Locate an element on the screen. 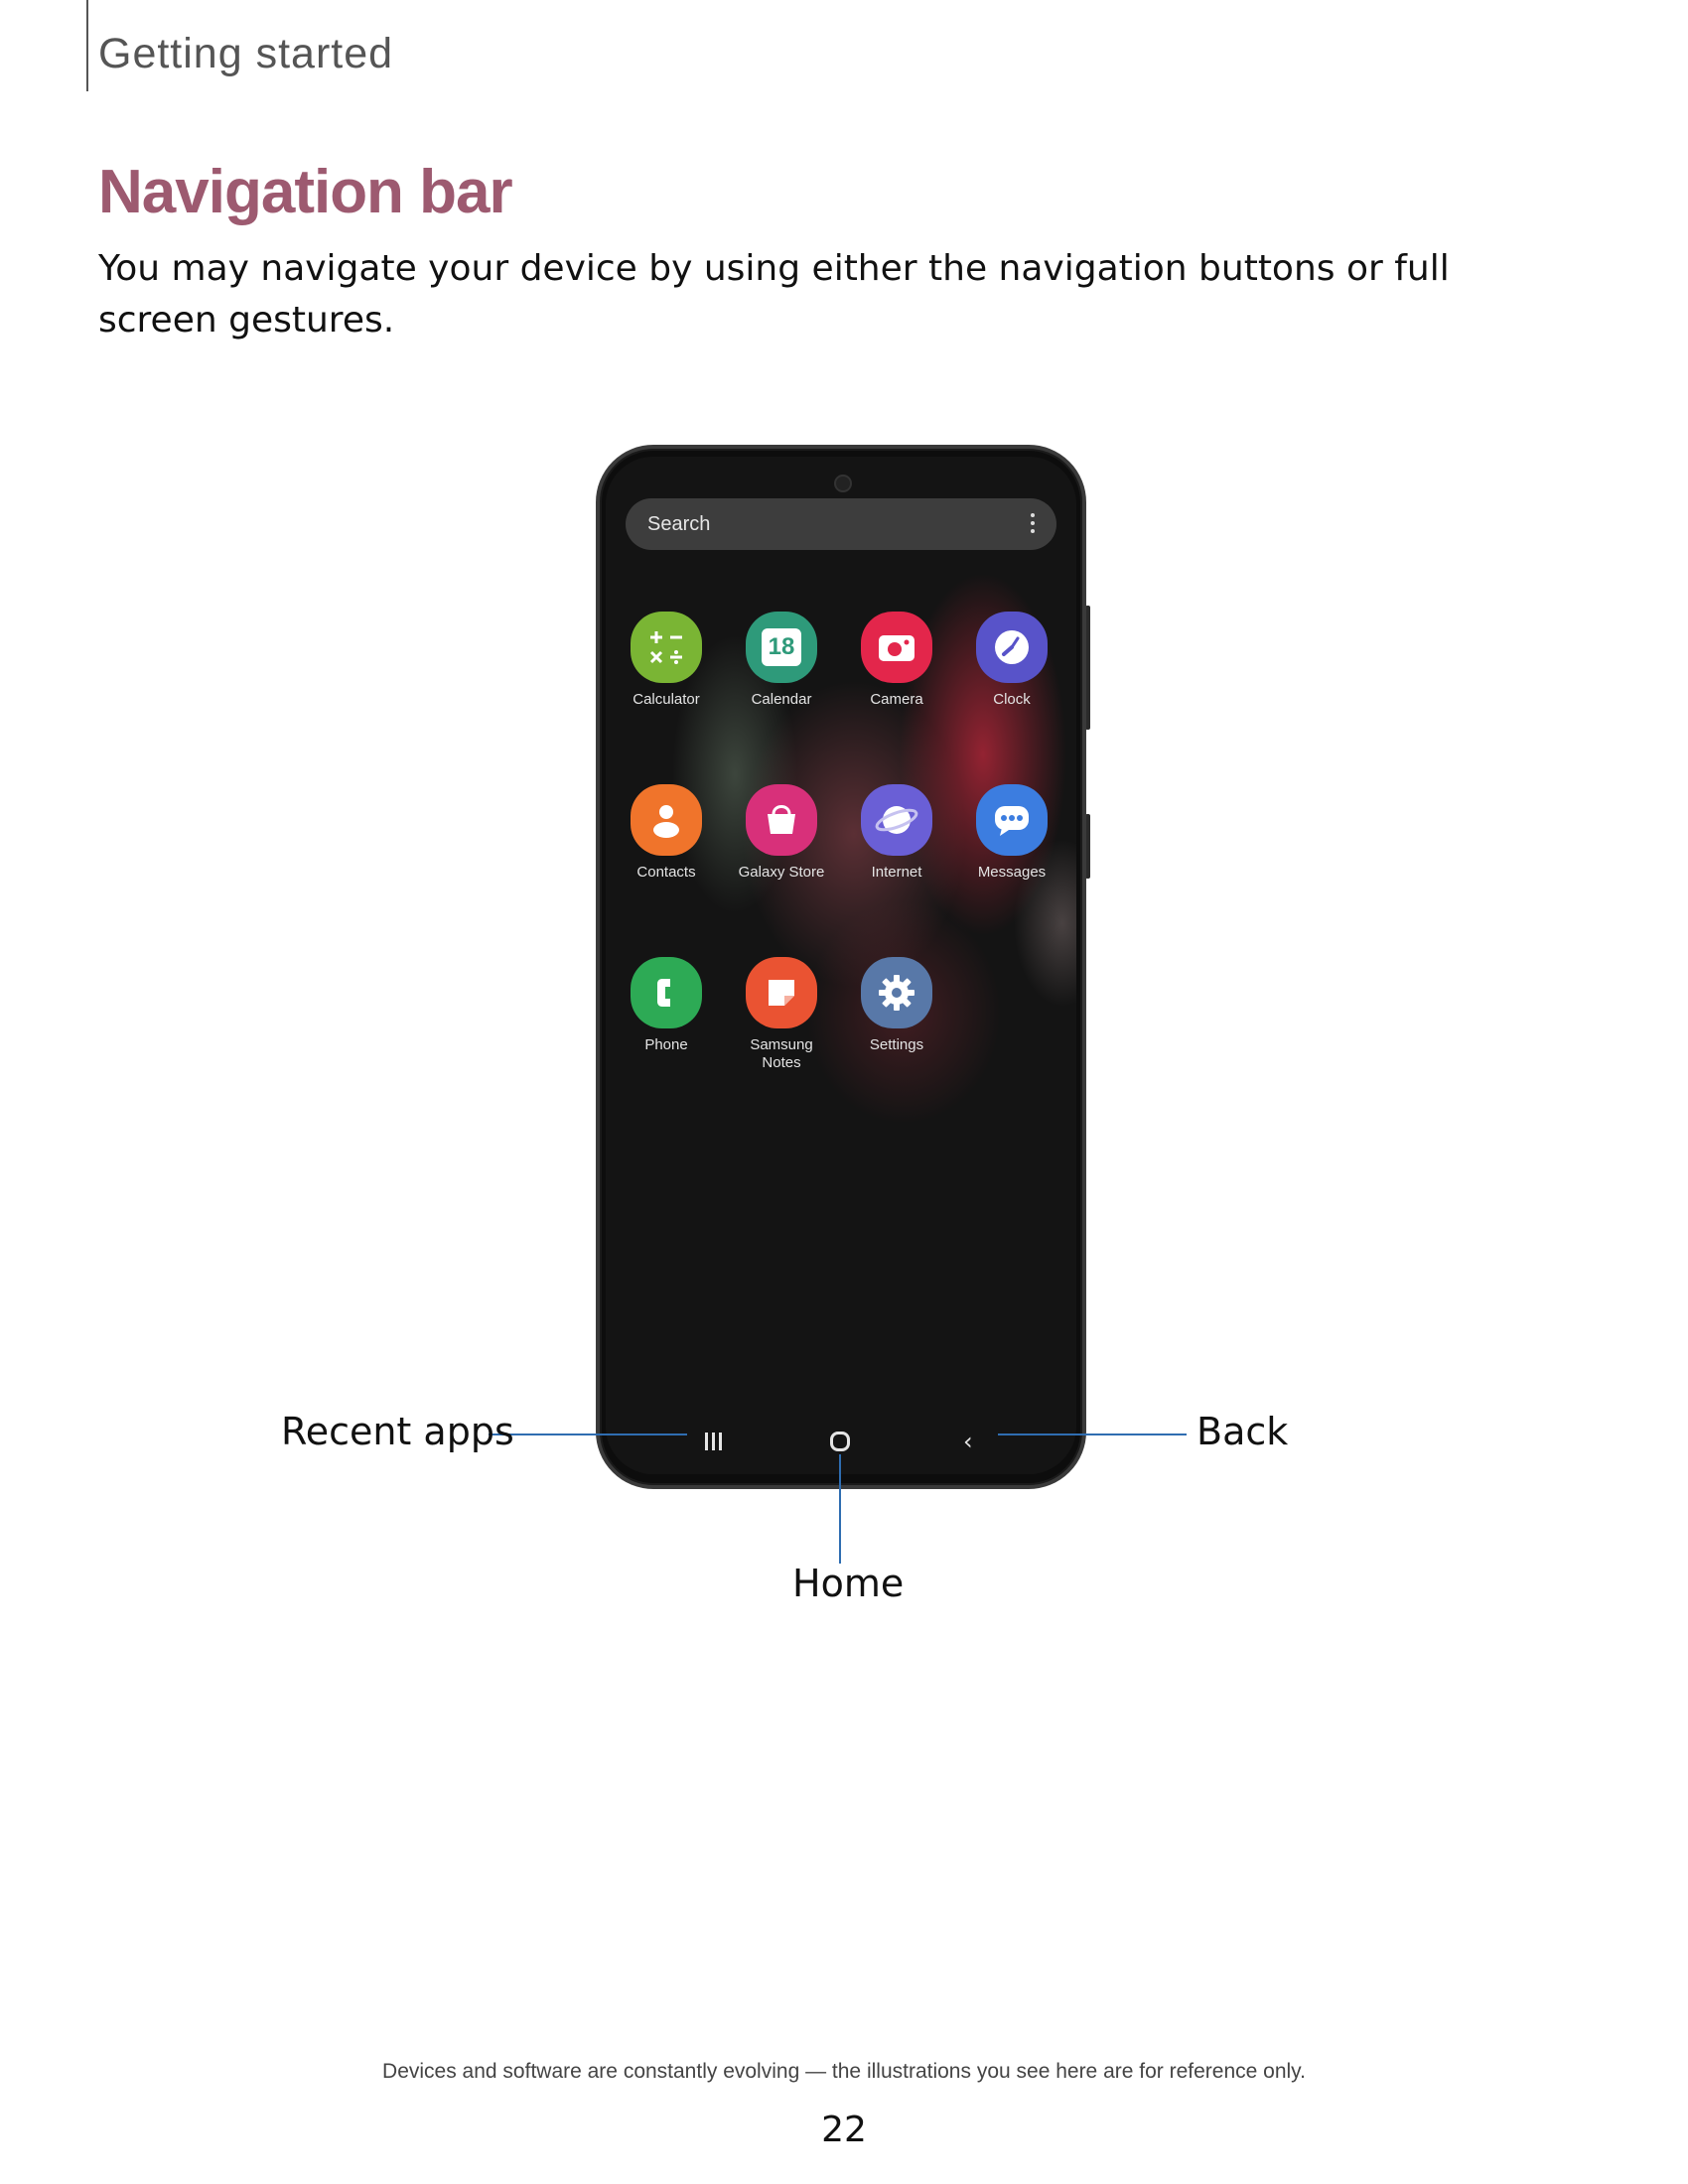 The image size is (1688, 2184). app-messages: Messages is located at coordinates (1011, 833).